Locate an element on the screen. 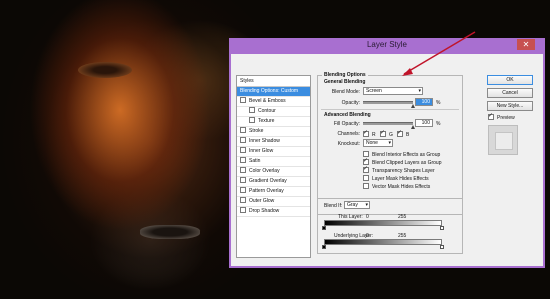 The width and height of the screenshot is (550, 299). knockout-select: None ▾ is located at coordinates (378, 143).